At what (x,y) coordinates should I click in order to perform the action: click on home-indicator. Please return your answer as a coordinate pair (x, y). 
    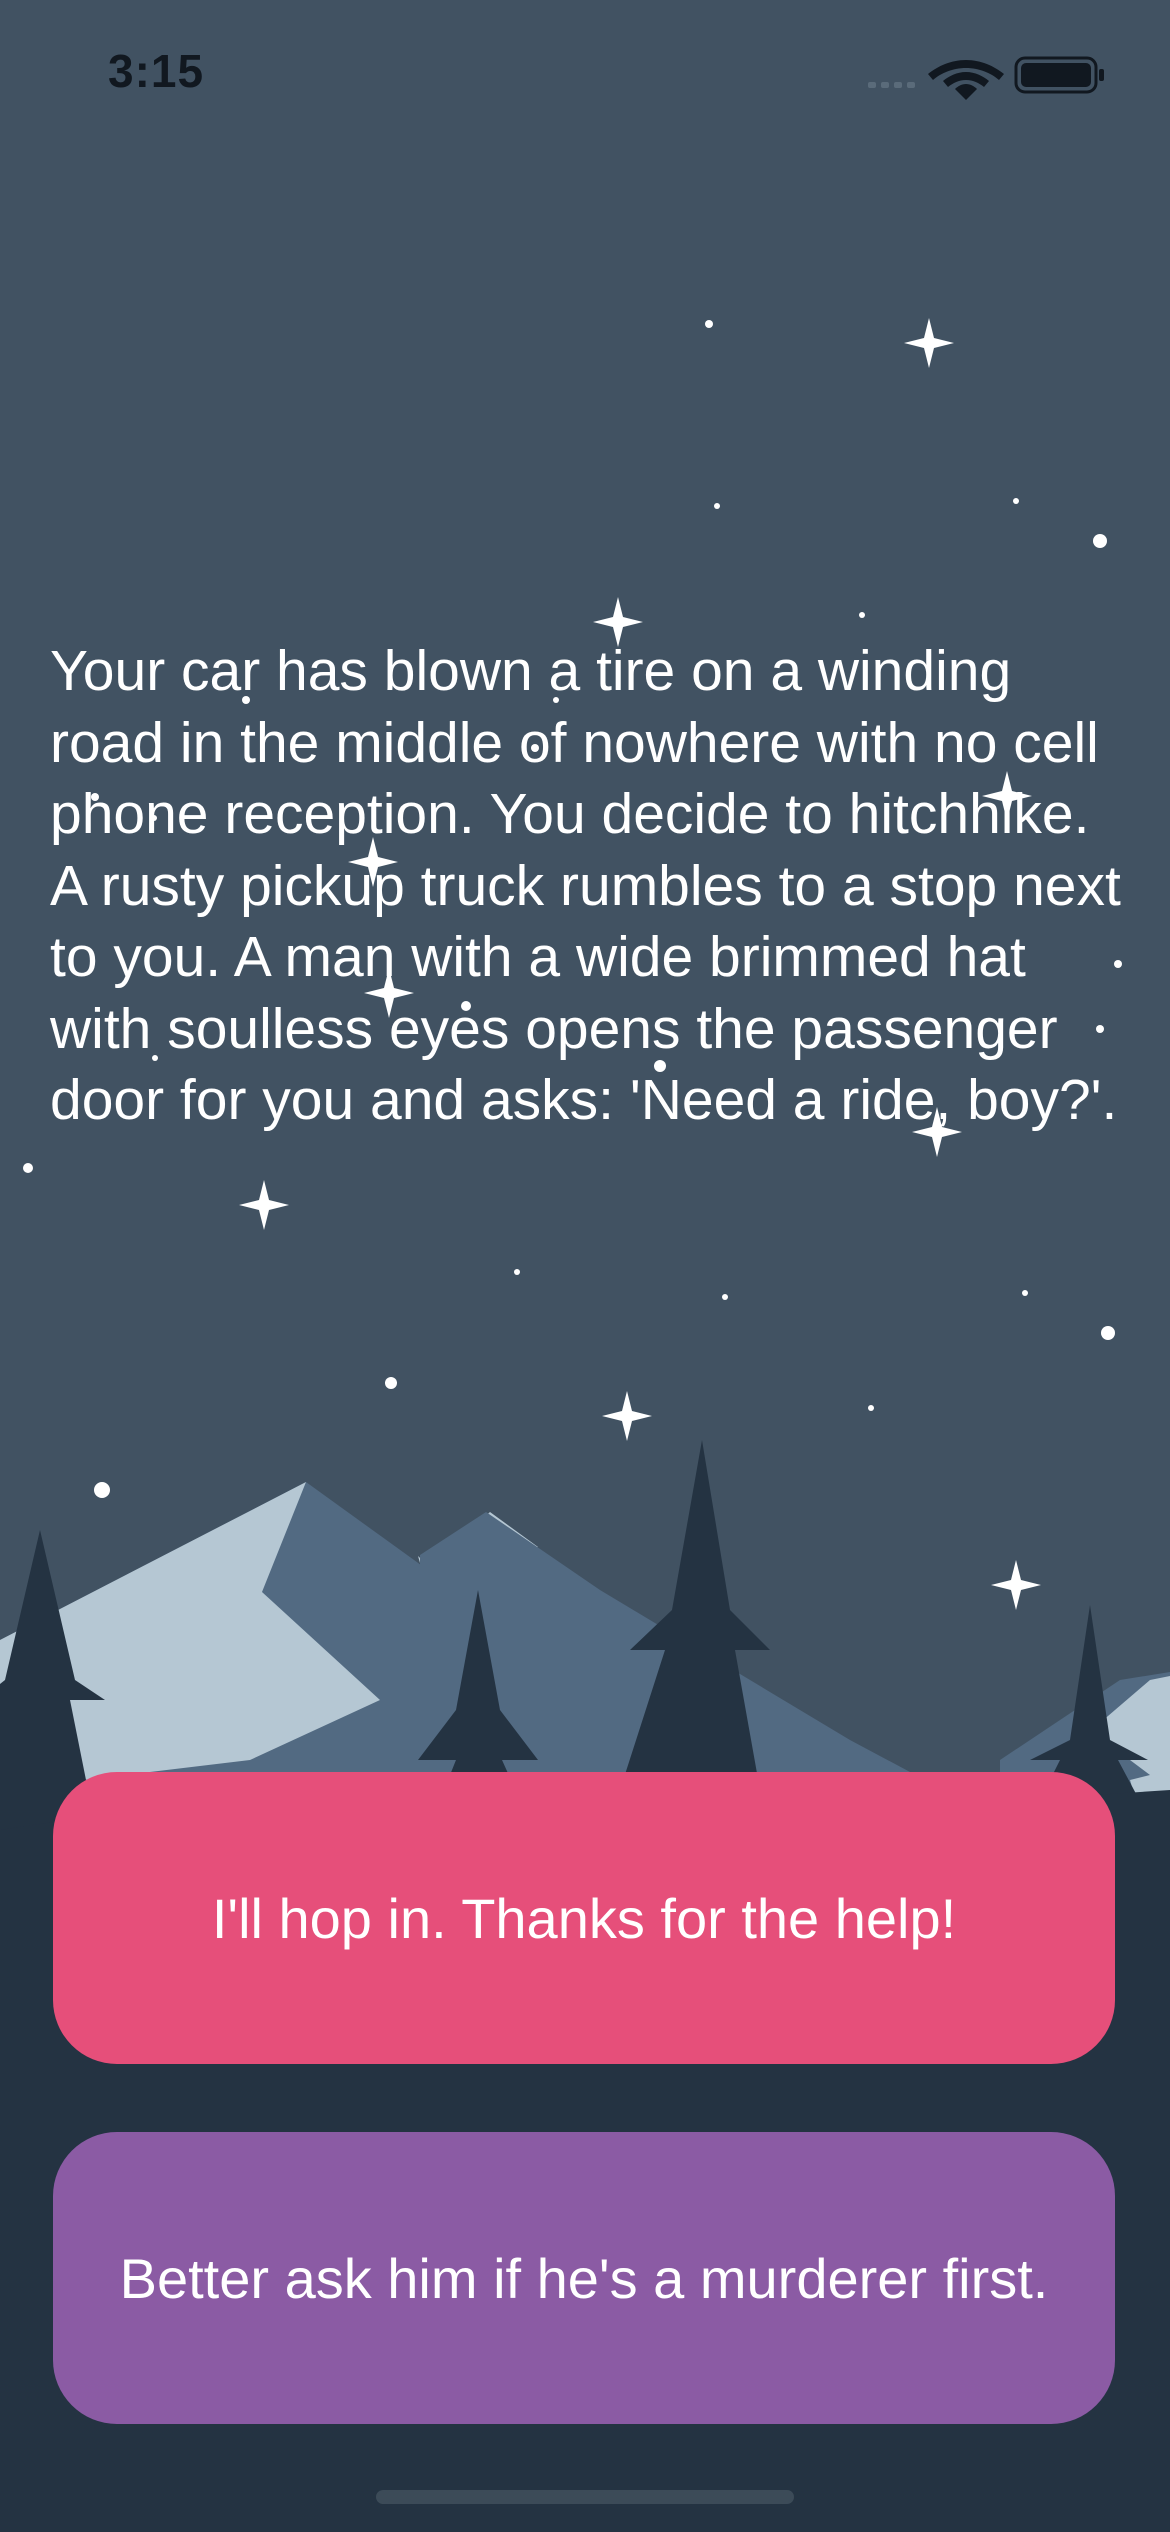
    Looking at the image, I should click on (585, 2497).